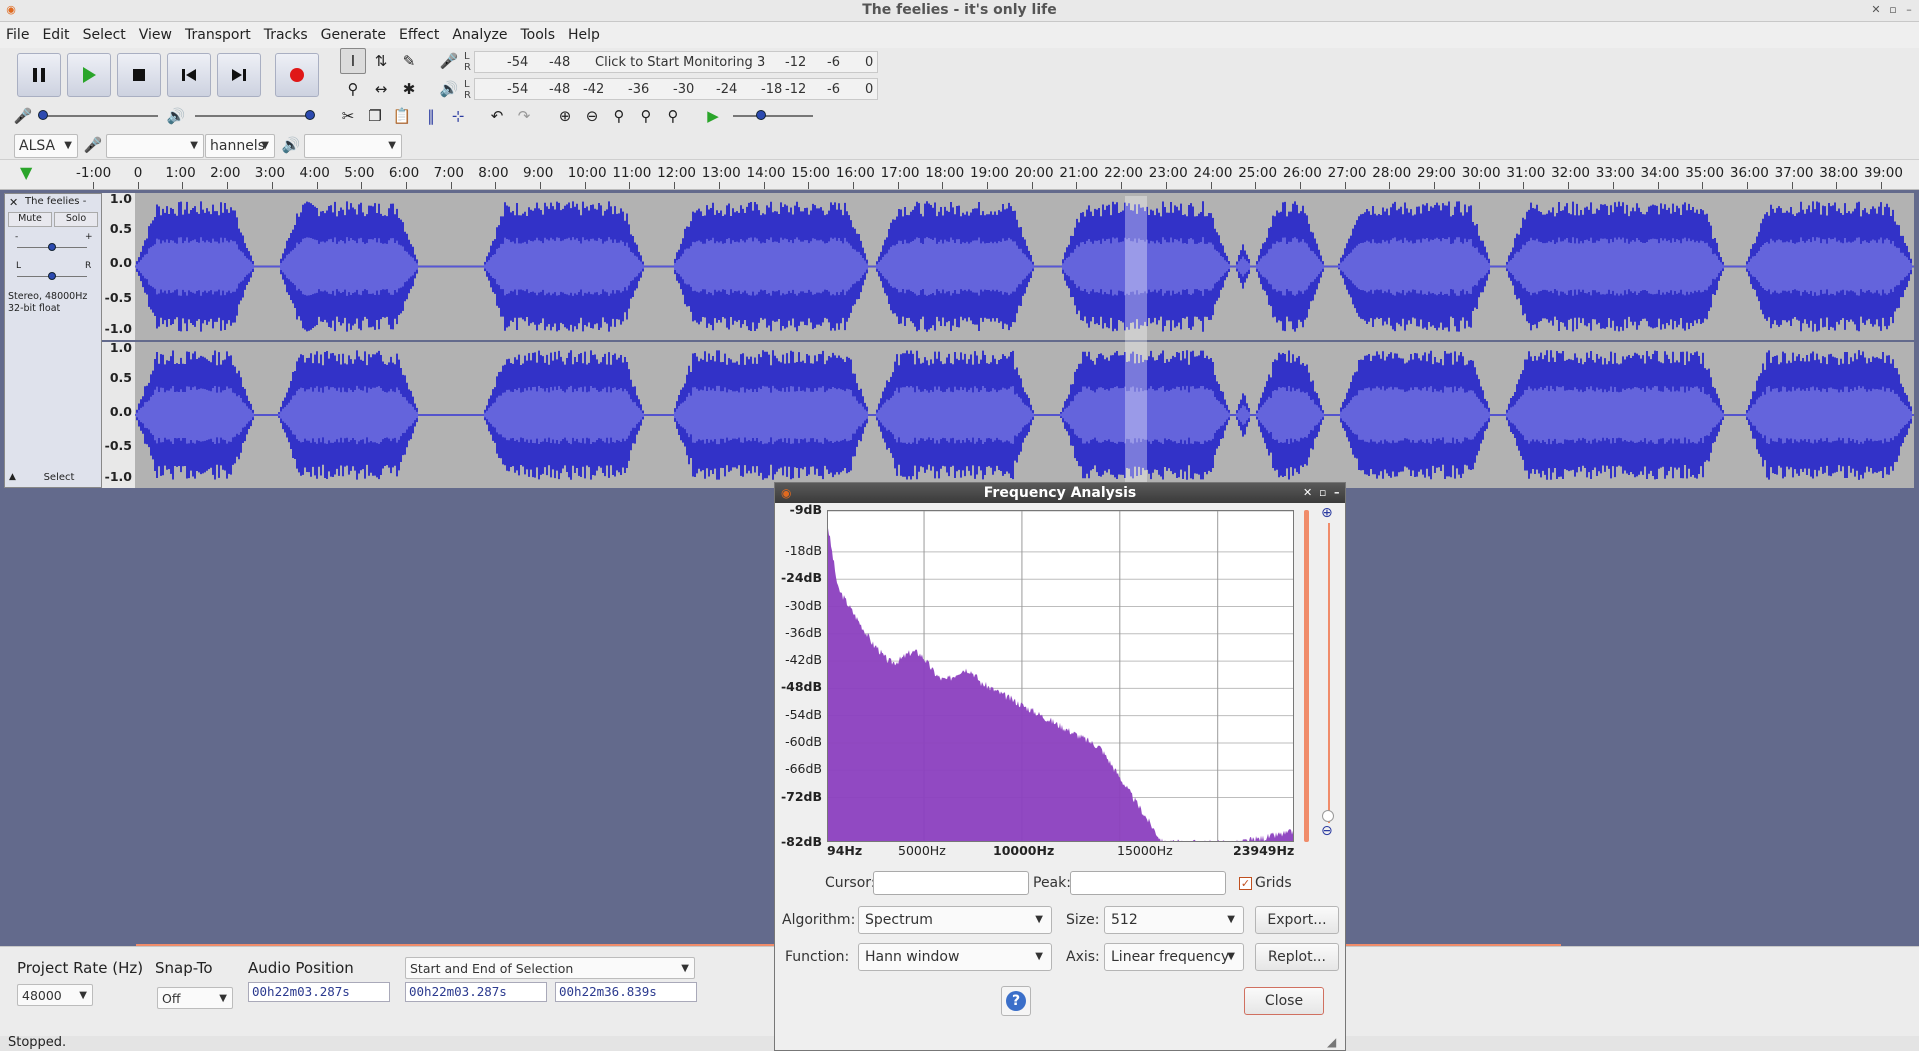  What do you see at coordinates (419, 35) in the screenshot?
I see `menu-effect: Effect` at bounding box center [419, 35].